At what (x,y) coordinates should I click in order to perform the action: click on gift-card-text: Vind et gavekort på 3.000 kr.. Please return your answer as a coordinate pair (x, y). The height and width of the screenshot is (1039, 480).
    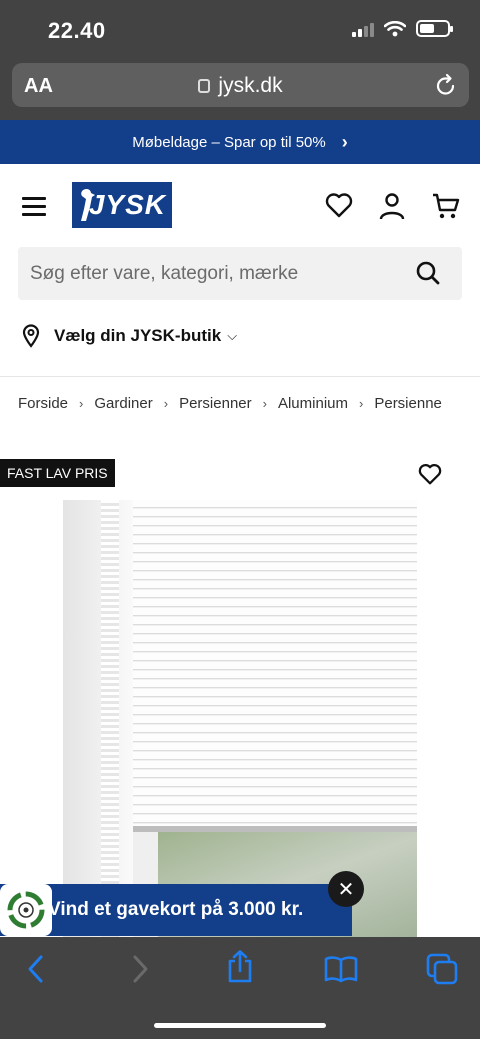
    Looking at the image, I should click on (176, 909).